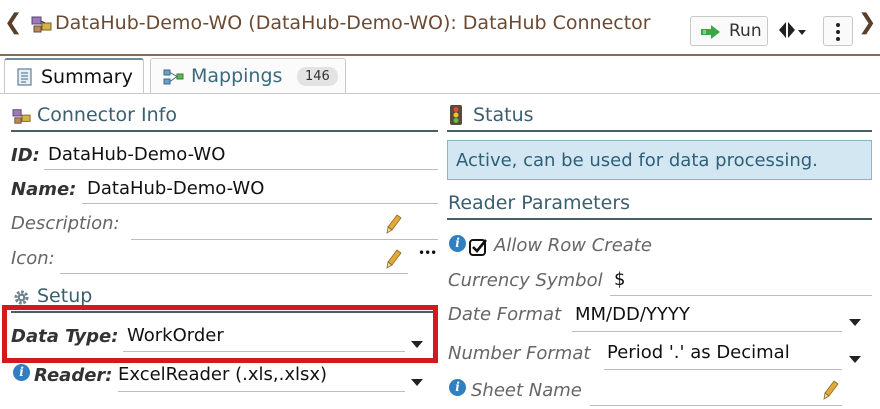 The height and width of the screenshot is (409, 880). Describe the element at coordinates (573, 245) in the screenshot. I see `allow-row-create-label: Allow Row Create` at that location.